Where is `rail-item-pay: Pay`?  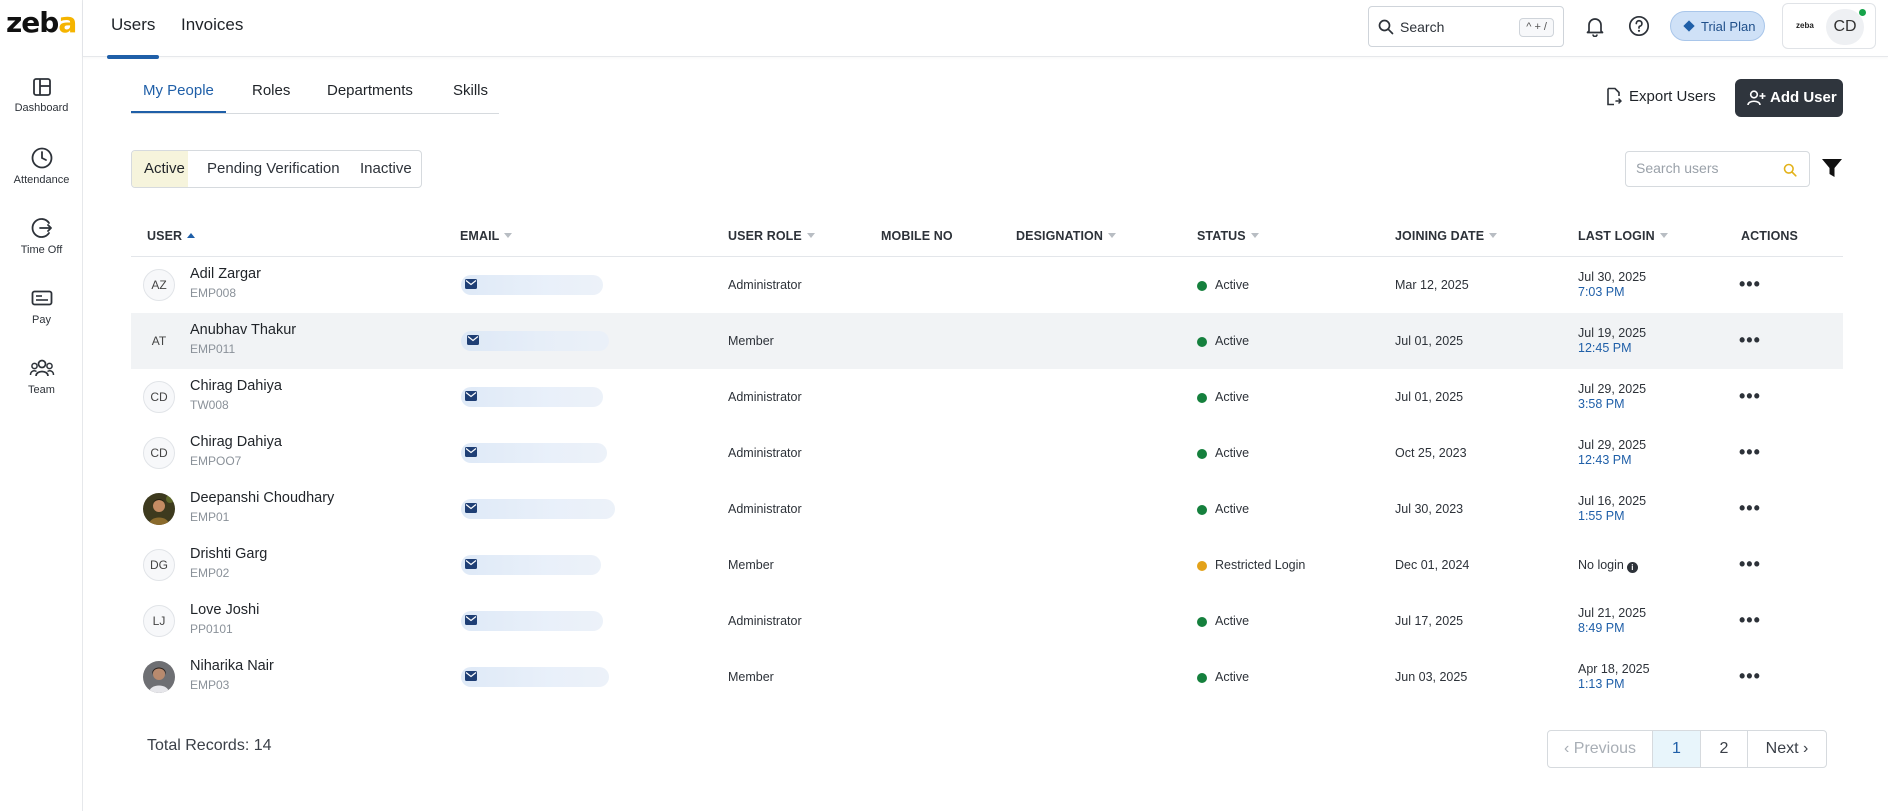
rail-item-pay: Pay is located at coordinates (41, 306).